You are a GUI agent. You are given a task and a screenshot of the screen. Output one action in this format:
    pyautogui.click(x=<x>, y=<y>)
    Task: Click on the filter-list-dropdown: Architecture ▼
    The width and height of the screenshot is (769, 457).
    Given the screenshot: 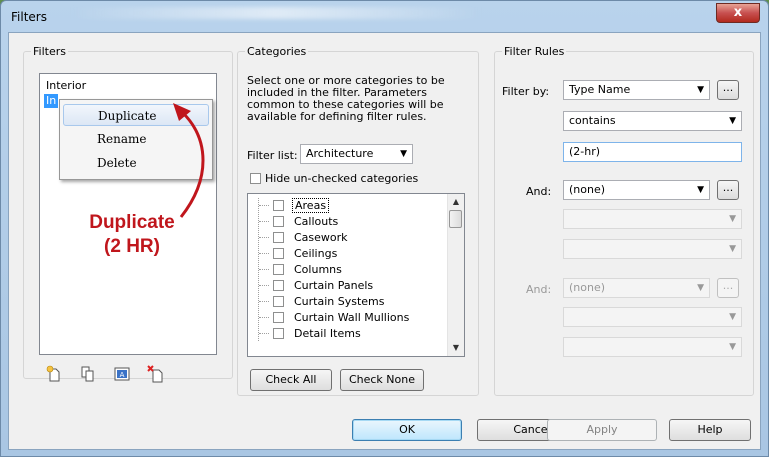 What is the action you would take?
    pyautogui.click(x=356, y=154)
    